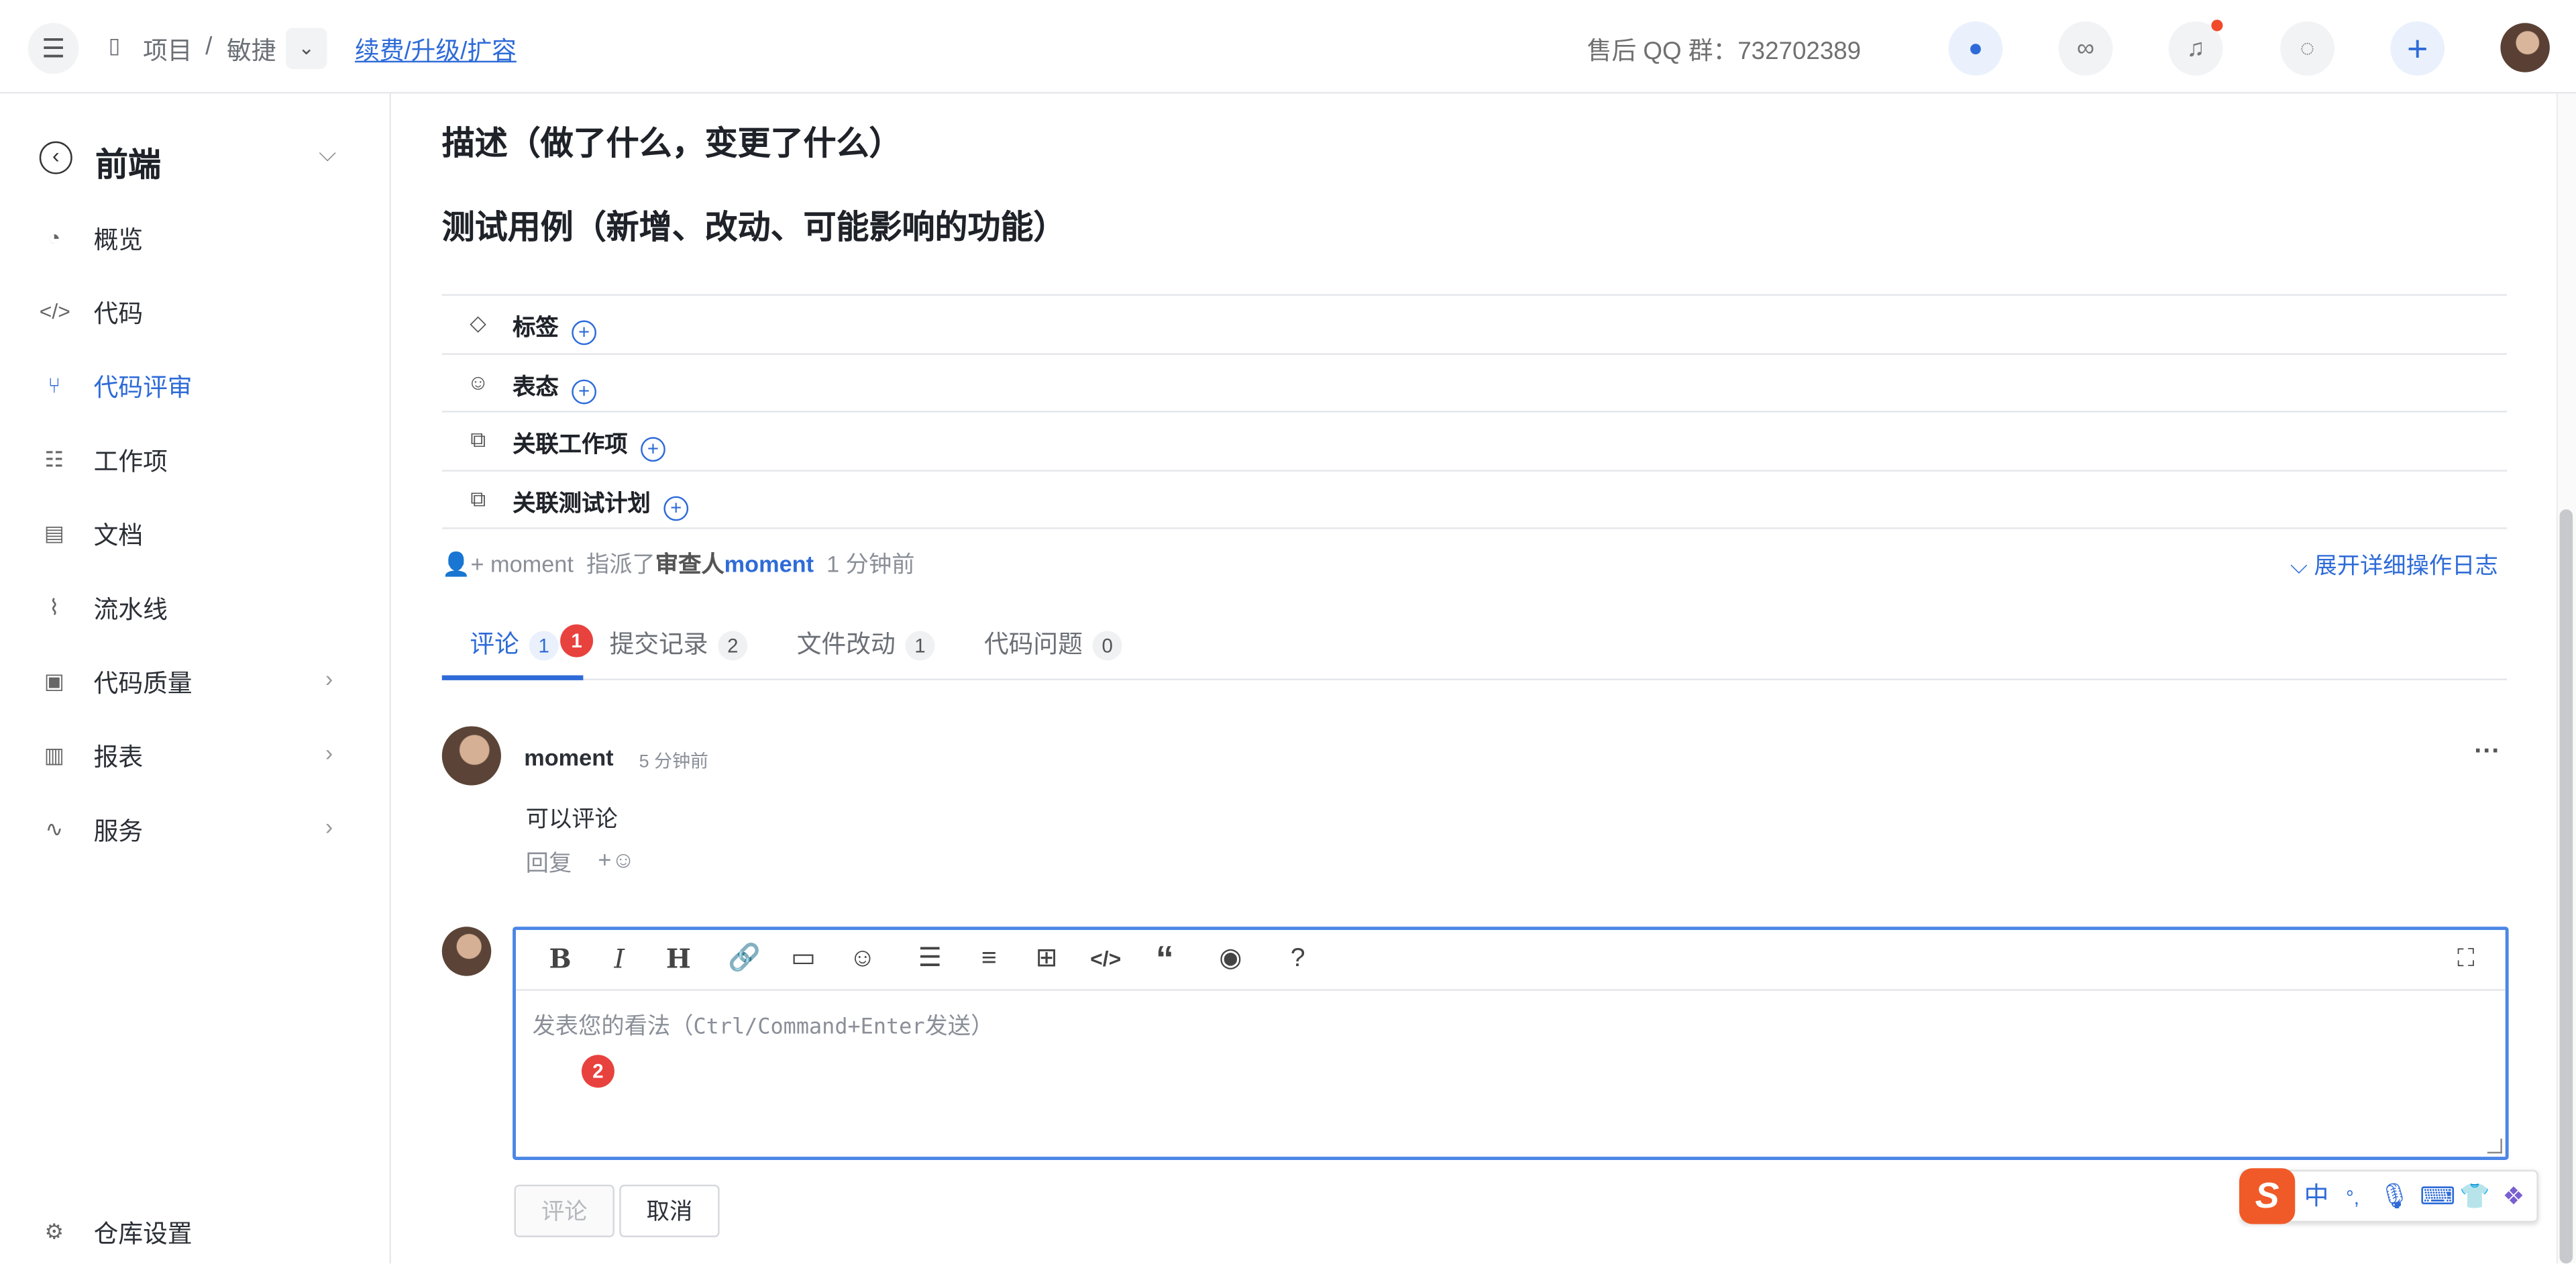 Image resolution: width=2576 pixels, height=1264 pixels. What do you see at coordinates (1474, 644) in the screenshot?
I see `tab-bar: 评论 1 提交记录 2 文件改动 1 代码问题 0` at bounding box center [1474, 644].